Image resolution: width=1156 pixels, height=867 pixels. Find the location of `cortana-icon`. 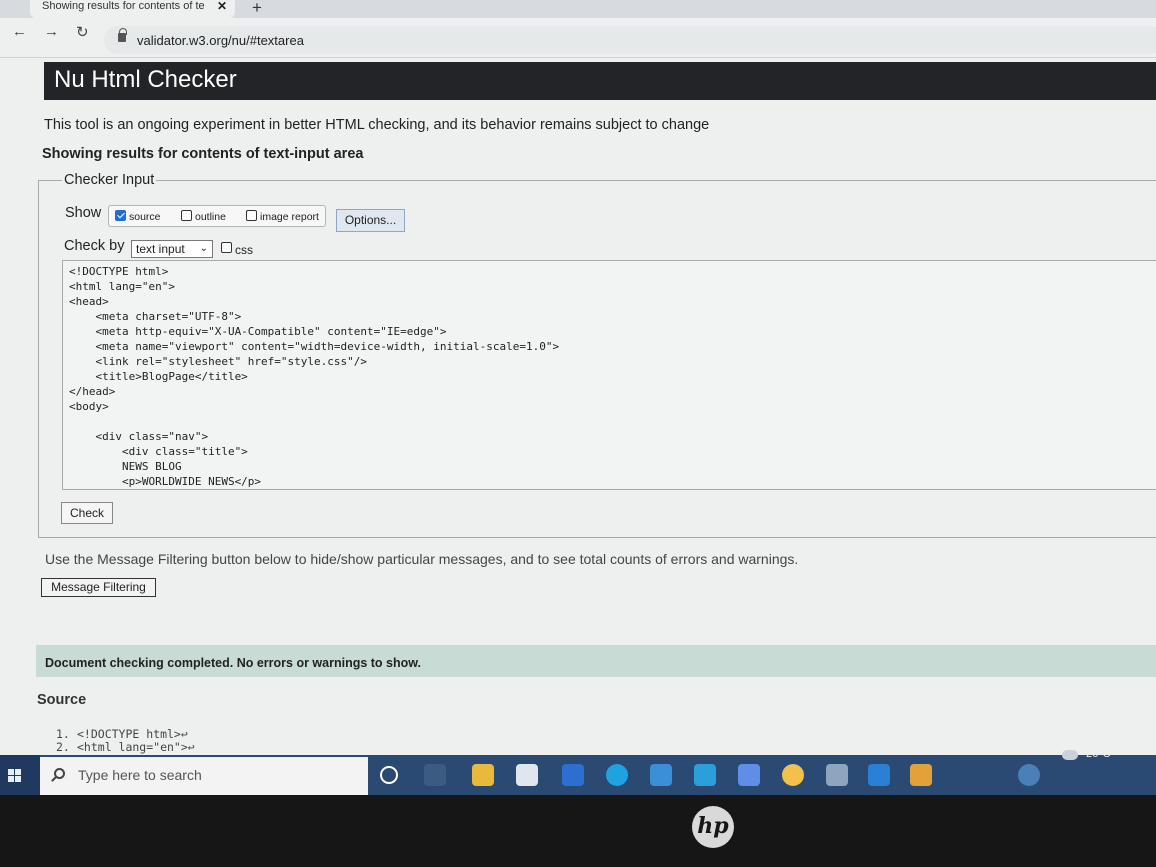

cortana-icon is located at coordinates (389, 775).